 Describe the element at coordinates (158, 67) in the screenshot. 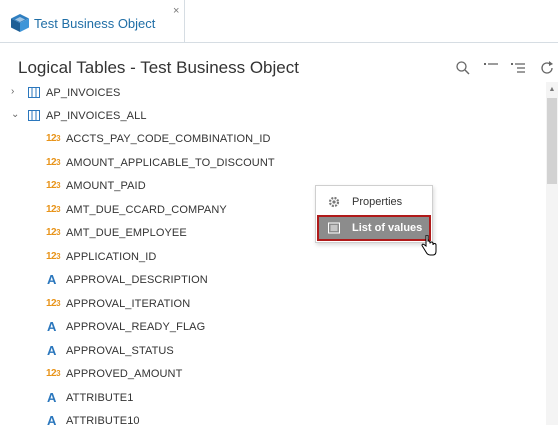

I see `page-title: Logical Tables - Test Business Object` at that location.